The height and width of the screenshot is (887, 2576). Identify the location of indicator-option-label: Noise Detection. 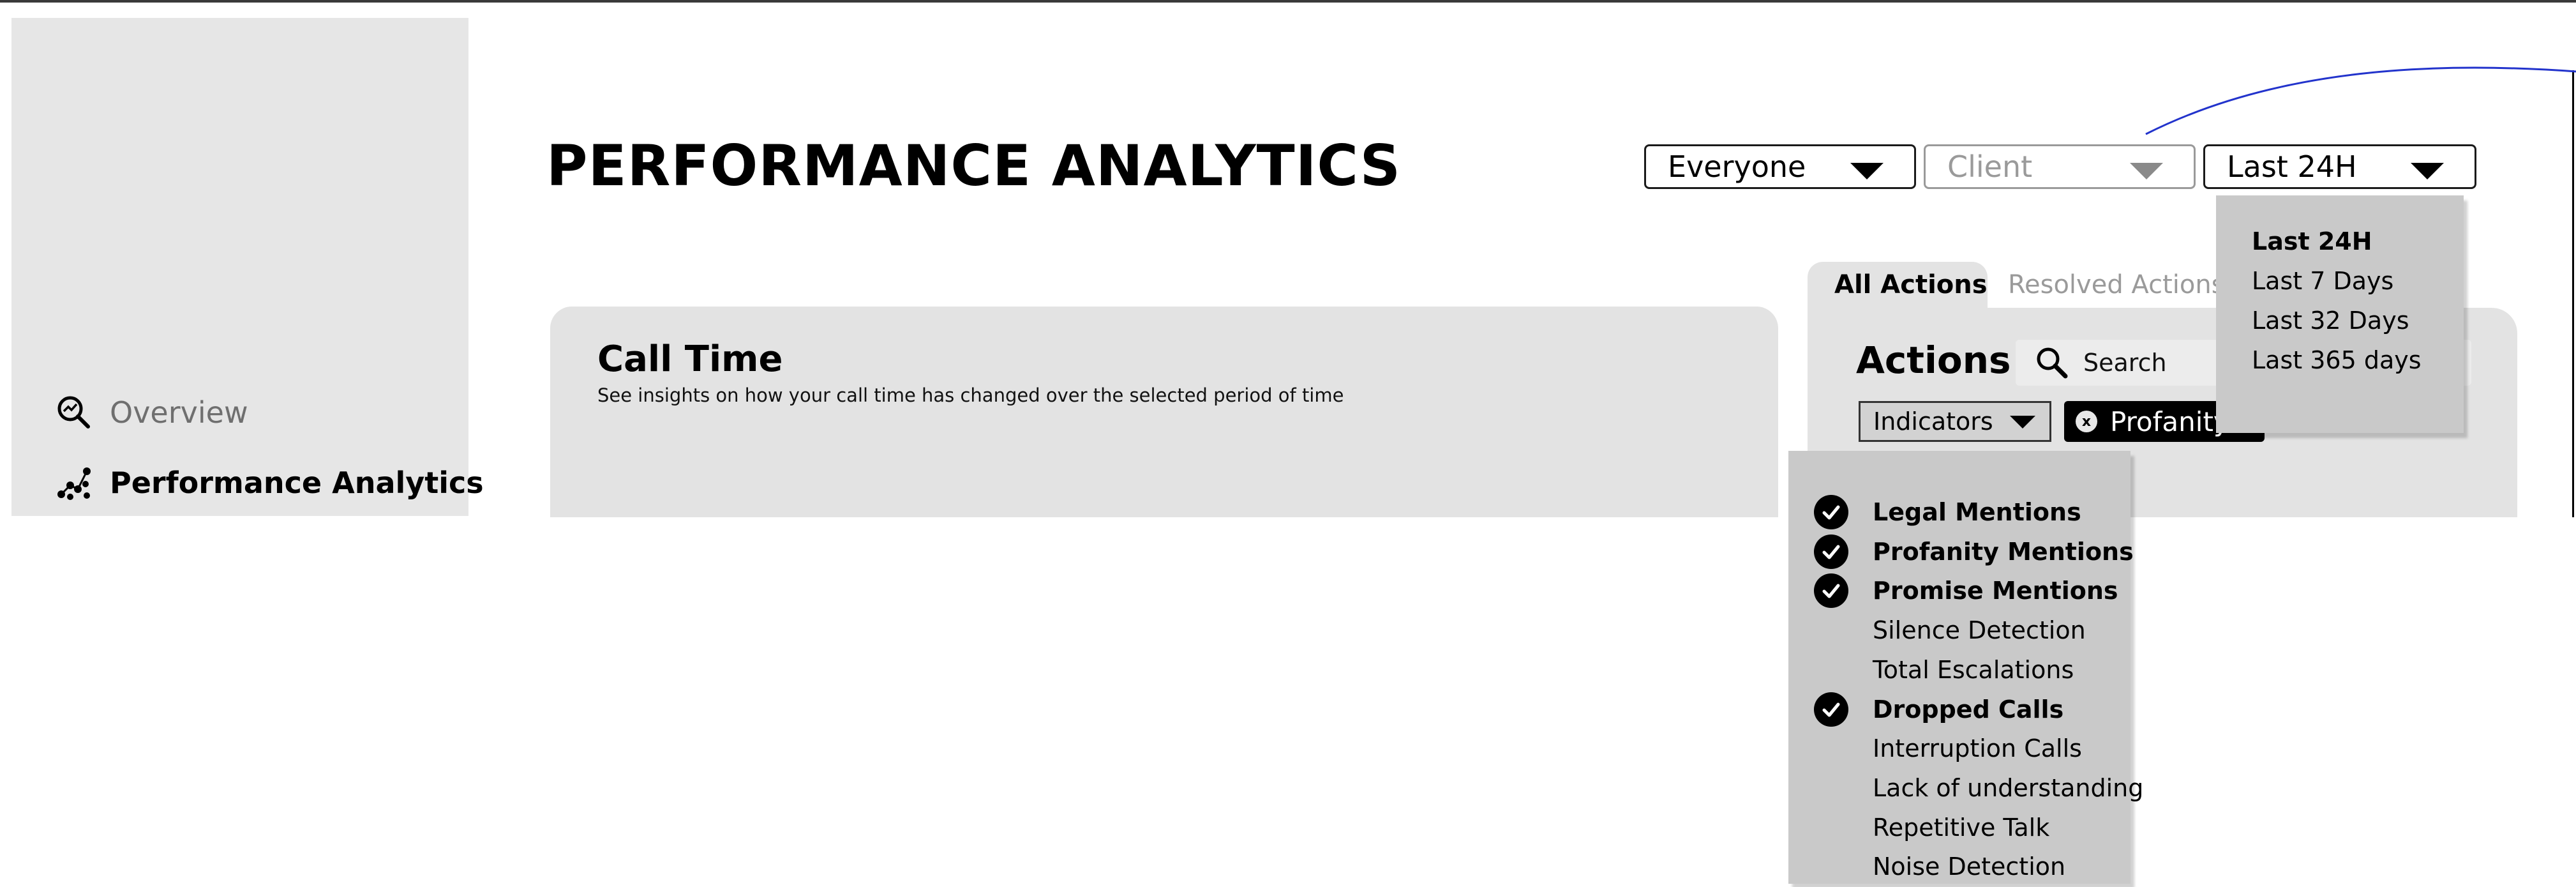
(1969, 867).